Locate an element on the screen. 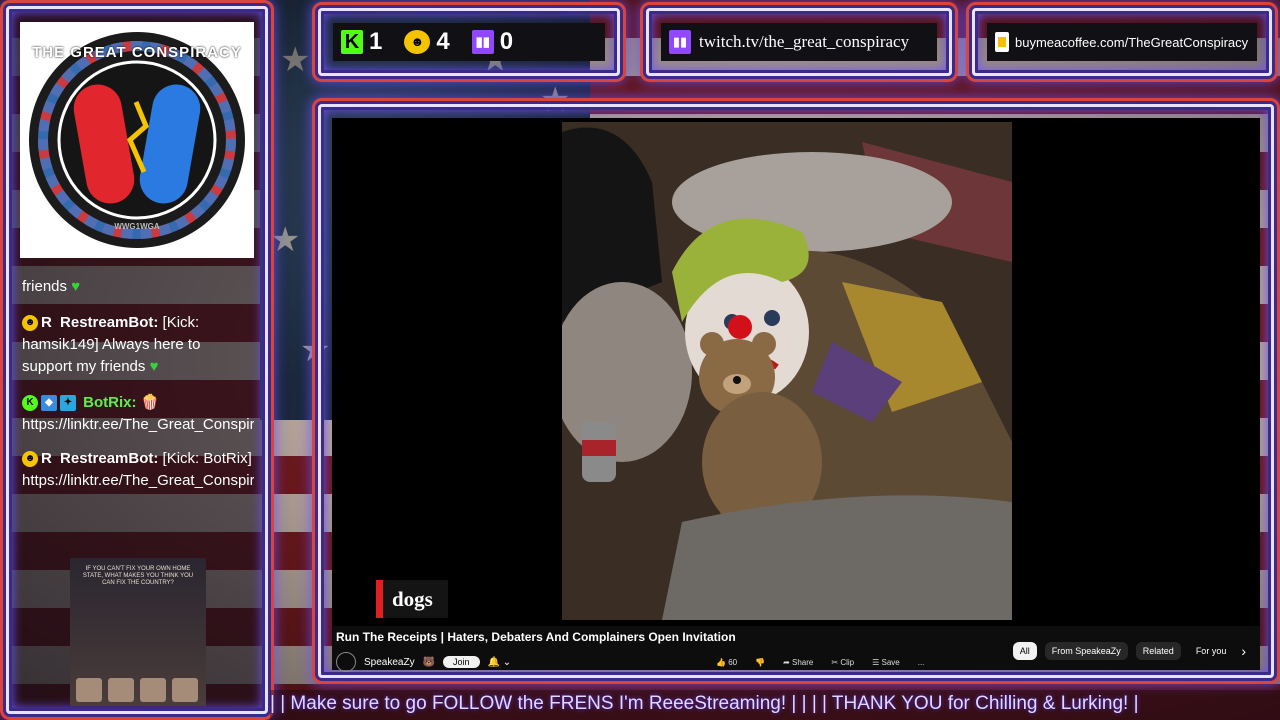  clip-button: ✂ Clip is located at coordinates (842, 662).